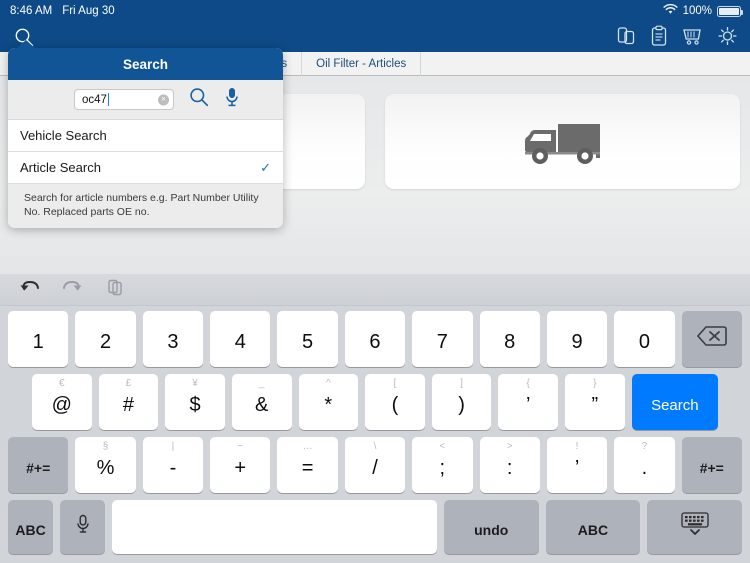  I want to click on battery-percent: 100%, so click(697, 11).